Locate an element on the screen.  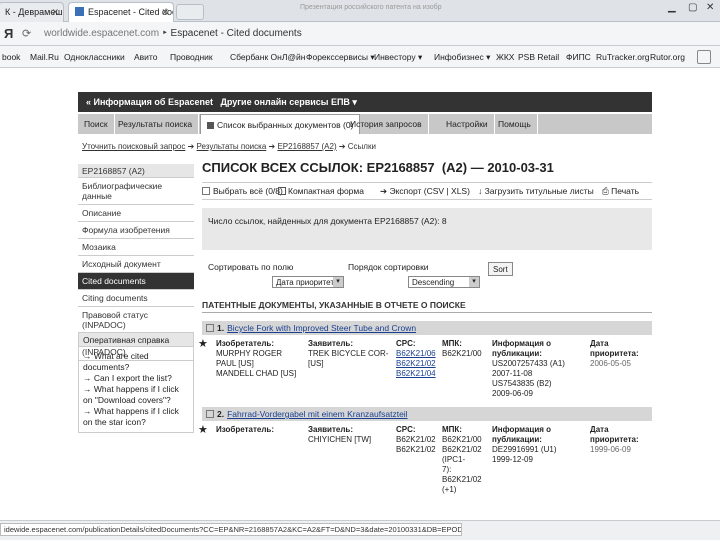
refresh-icon: ⟳ is located at coordinates (26, 33).